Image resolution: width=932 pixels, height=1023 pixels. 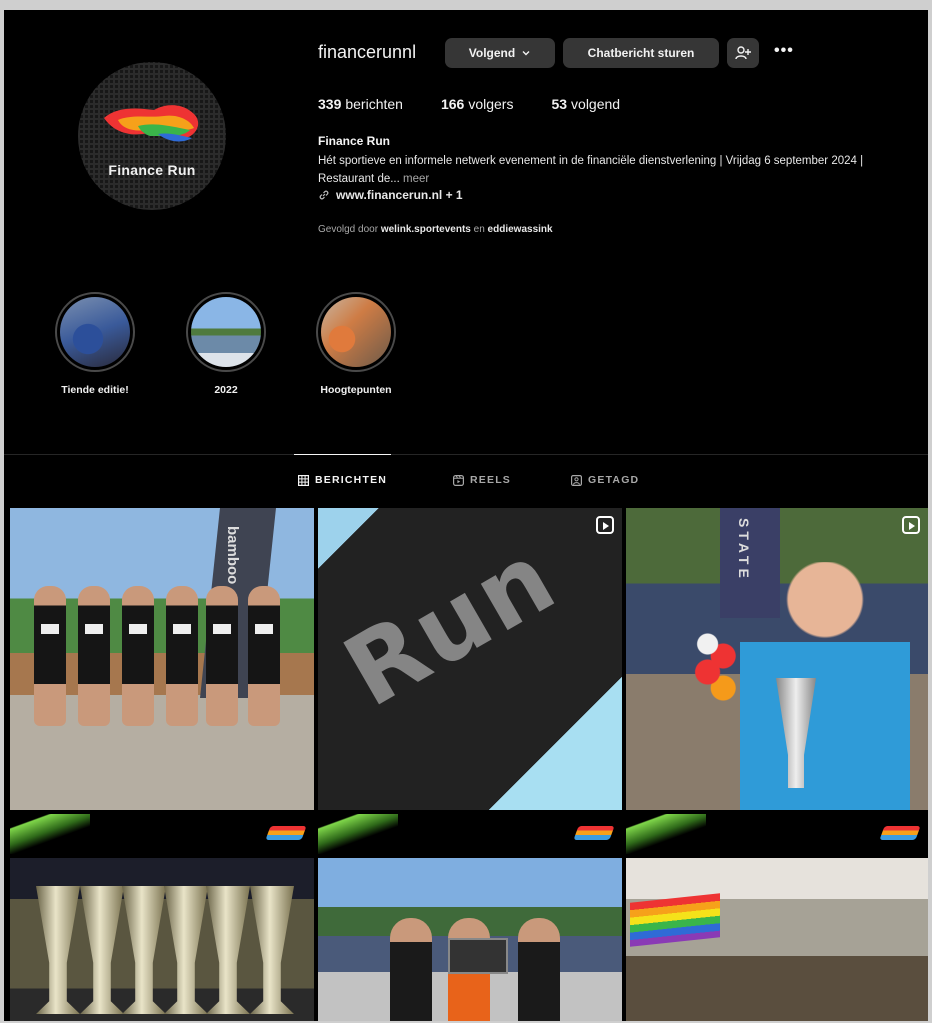 What do you see at coordinates (520, 229) in the screenshot?
I see `followed-by-user-2: eddiewassink` at bounding box center [520, 229].